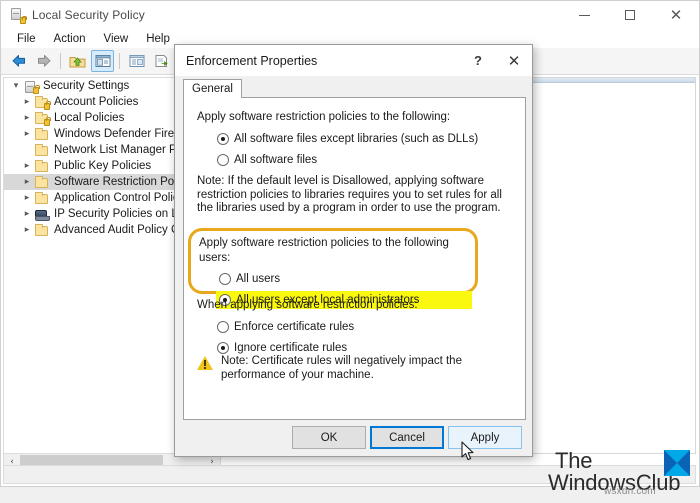 The height and width of the screenshot is (503, 700). Describe the element at coordinates (161, 61) in the screenshot. I see `export-list-icon` at that location.